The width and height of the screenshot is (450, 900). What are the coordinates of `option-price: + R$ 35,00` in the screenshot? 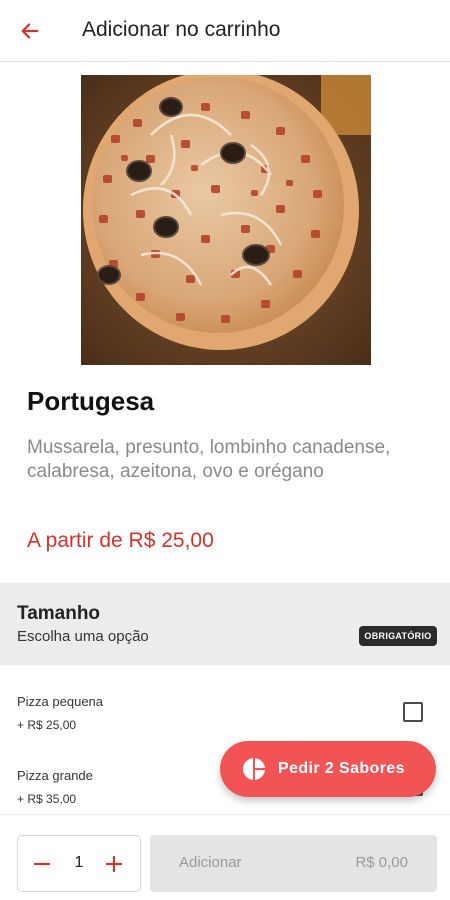 It's located at (47, 799).